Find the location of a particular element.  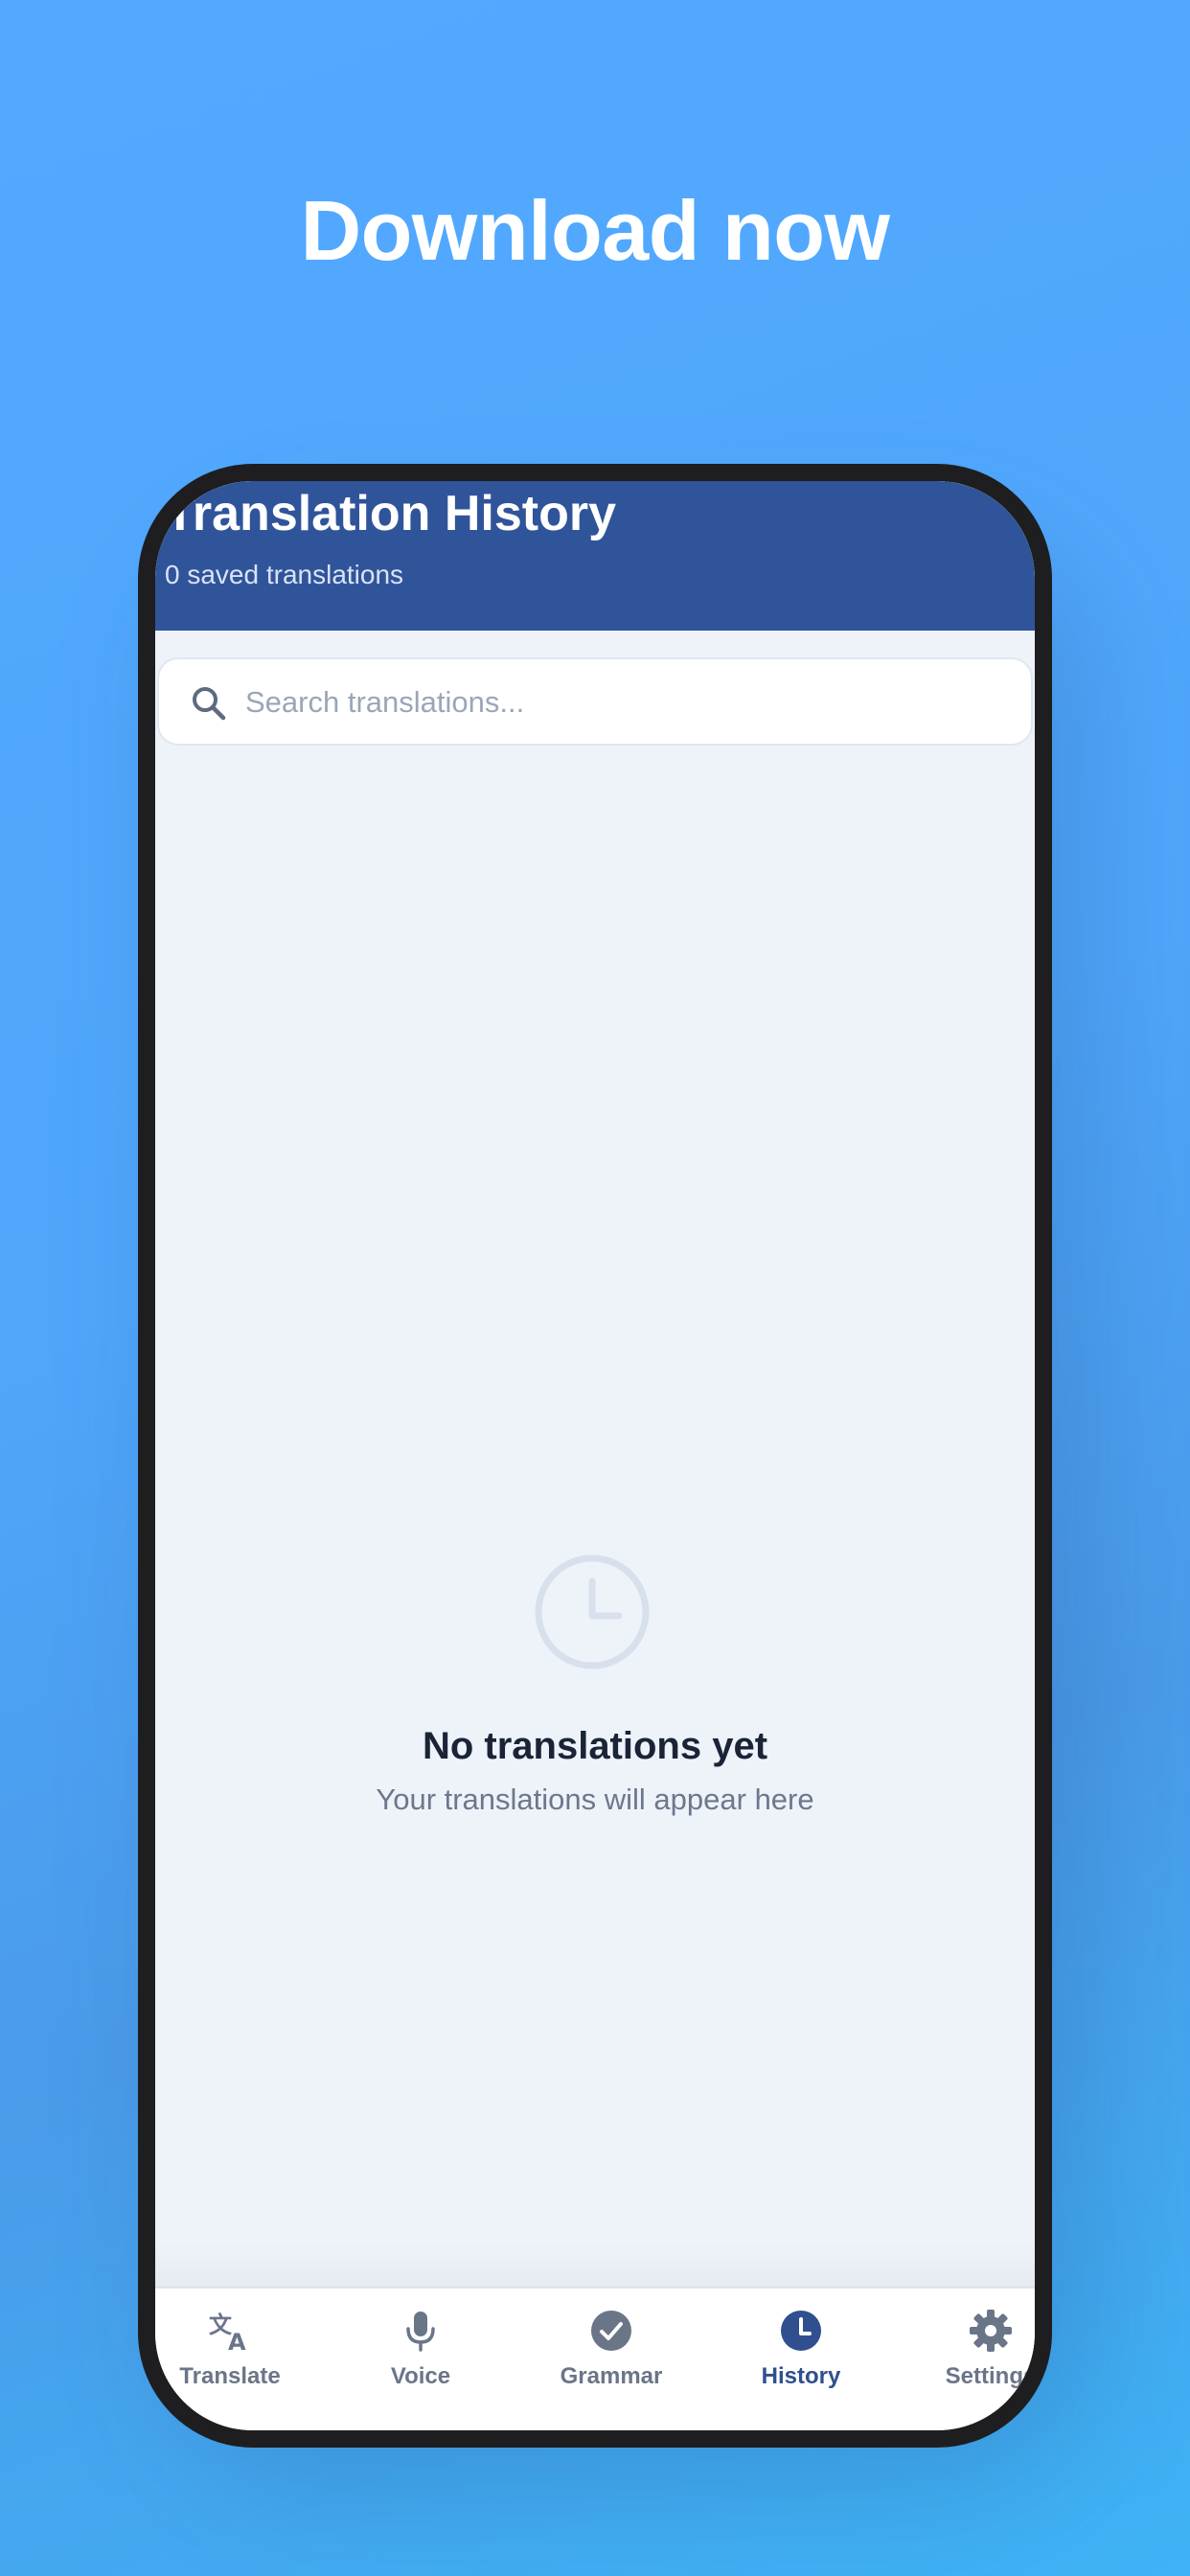

tab-label-grammar: Grammar is located at coordinates (611, 2376).